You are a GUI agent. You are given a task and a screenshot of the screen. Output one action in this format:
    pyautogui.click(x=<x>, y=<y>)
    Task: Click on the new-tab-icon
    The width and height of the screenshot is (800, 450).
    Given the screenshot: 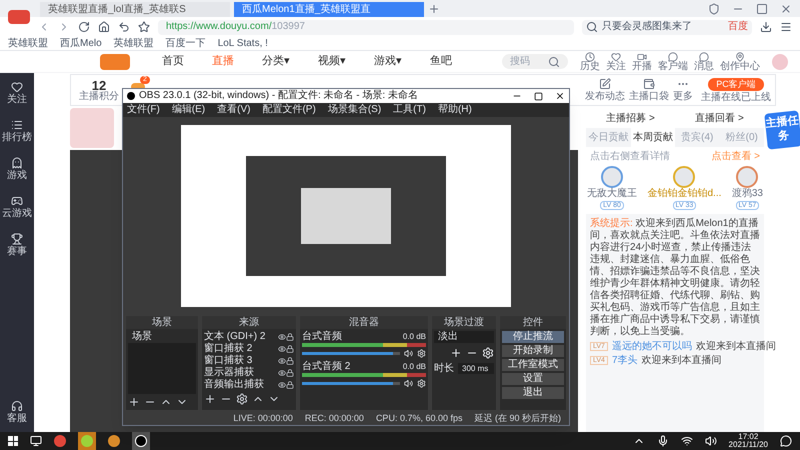 What is the action you would take?
    pyautogui.click(x=434, y=9)
    